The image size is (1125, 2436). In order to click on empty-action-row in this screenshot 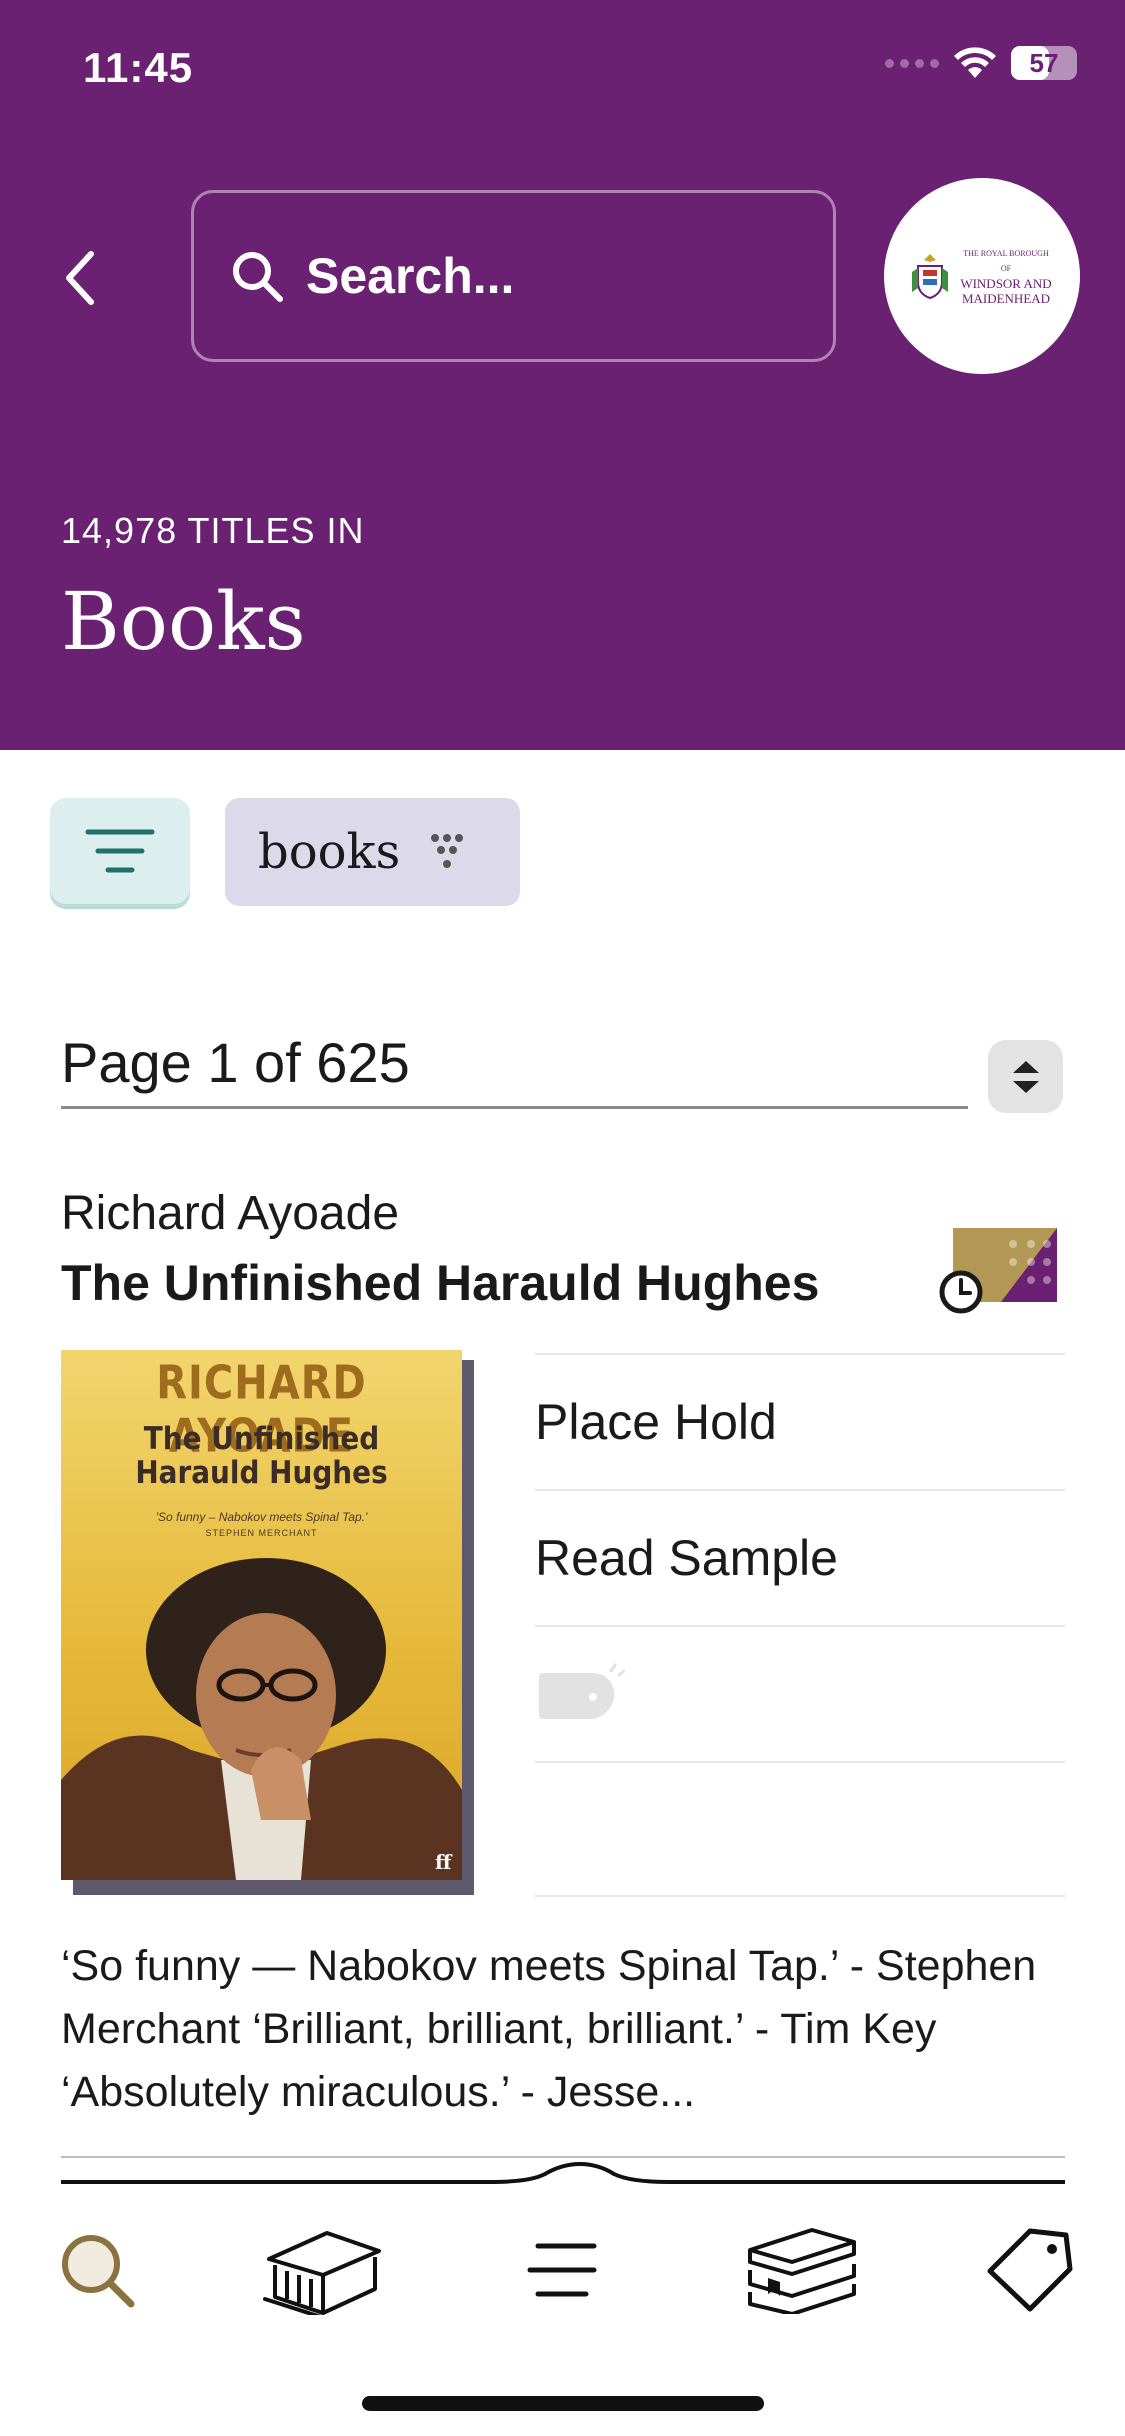, I will do `click(800, 1829)`.